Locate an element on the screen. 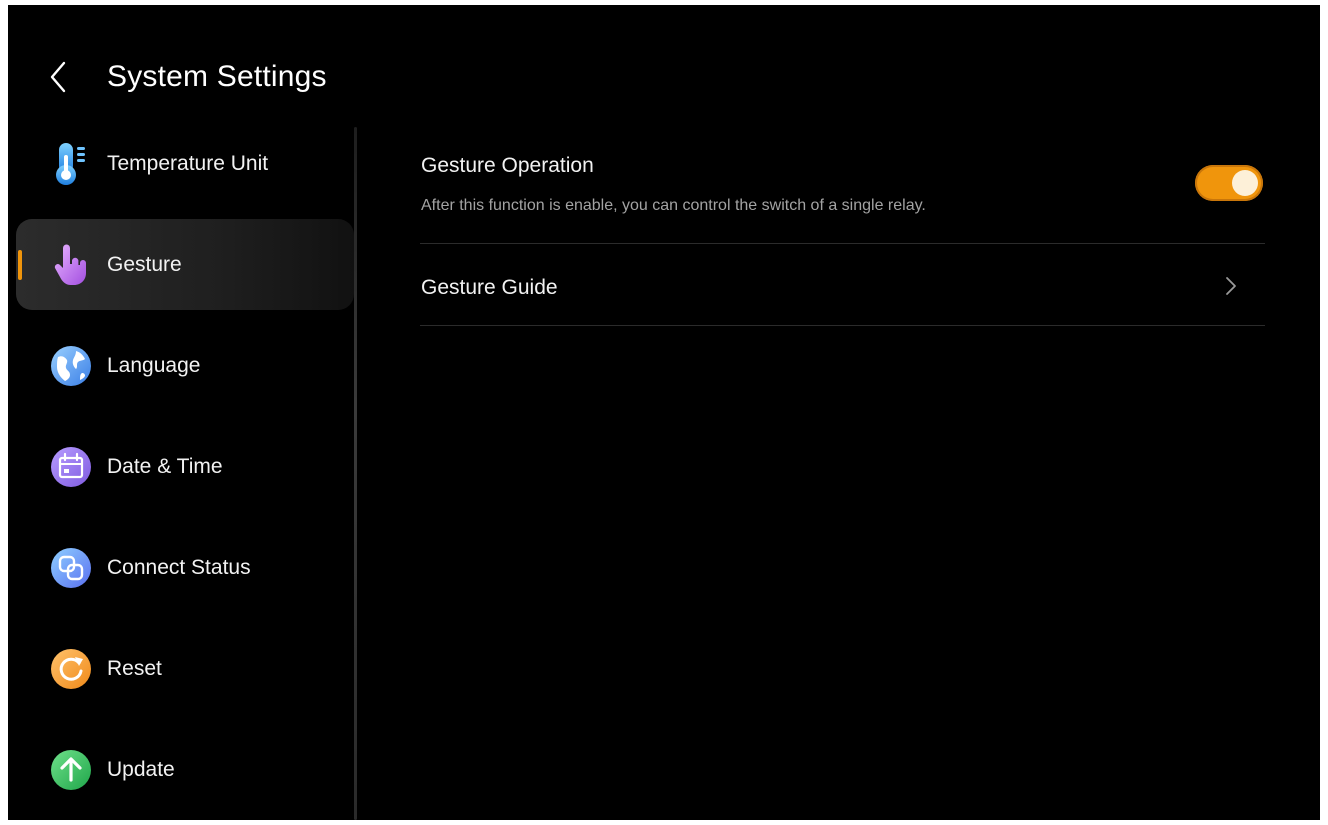 This screenshot has width=1328, height=825. hand-pointer-icon is located at coordinates (70, 264).